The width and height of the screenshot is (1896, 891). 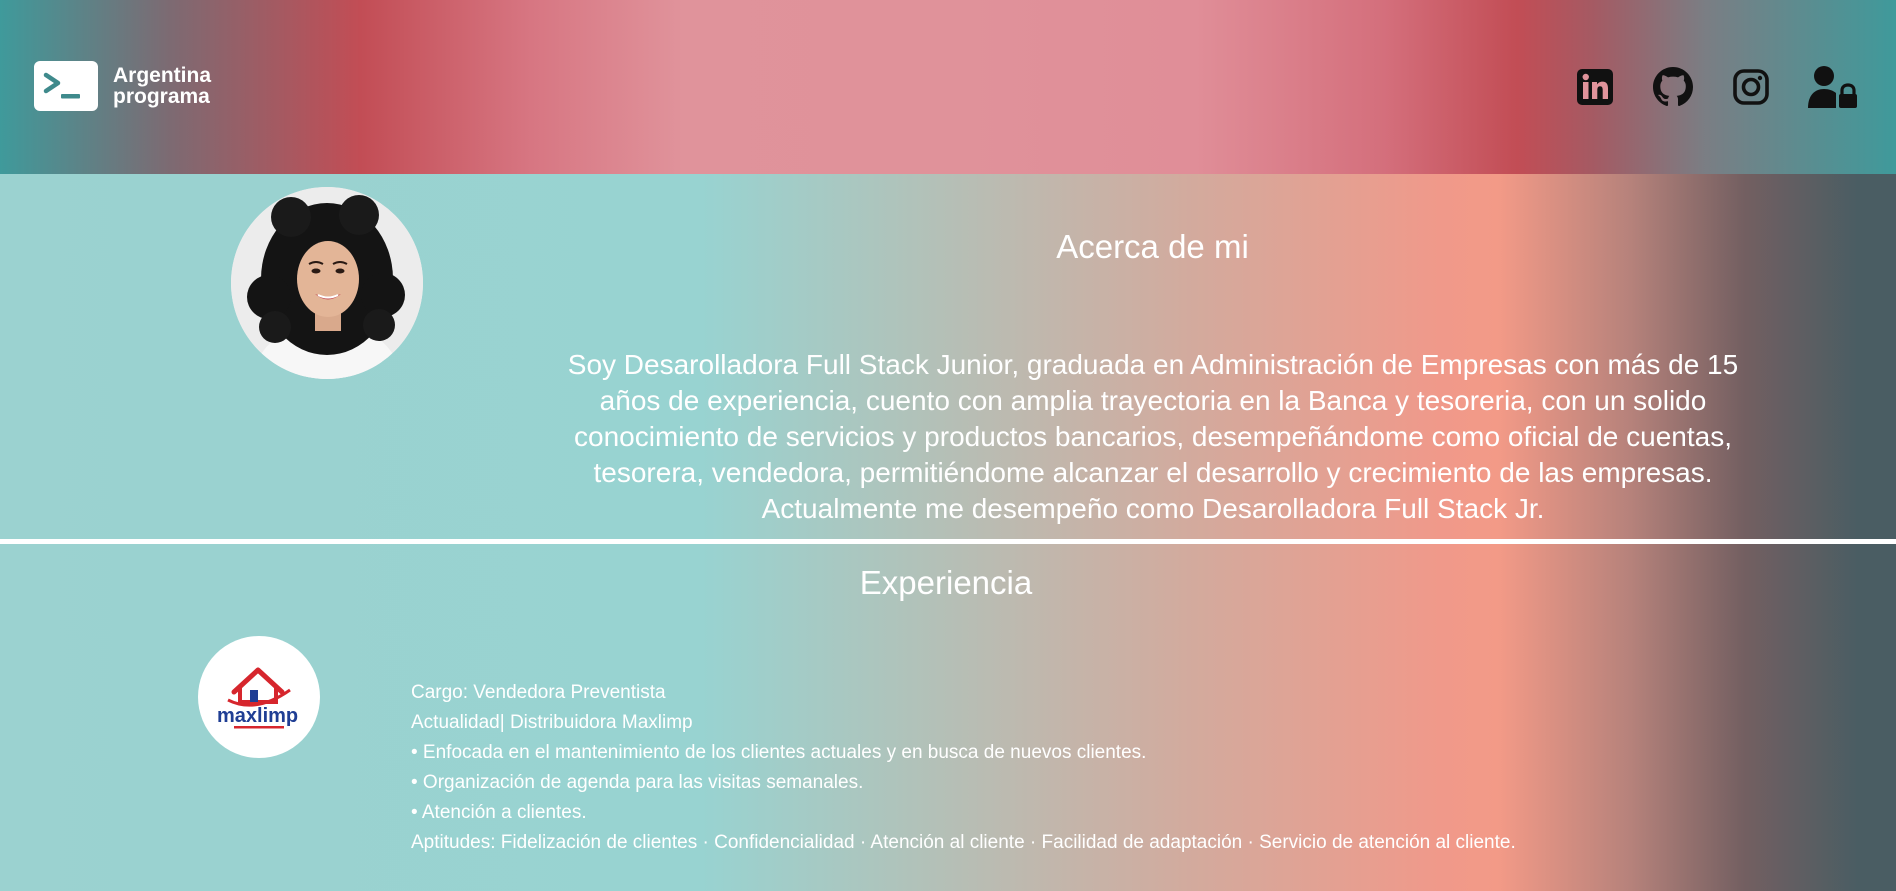 I want to click on logo-text-line1: Argentina, so click(x=162, y=75).